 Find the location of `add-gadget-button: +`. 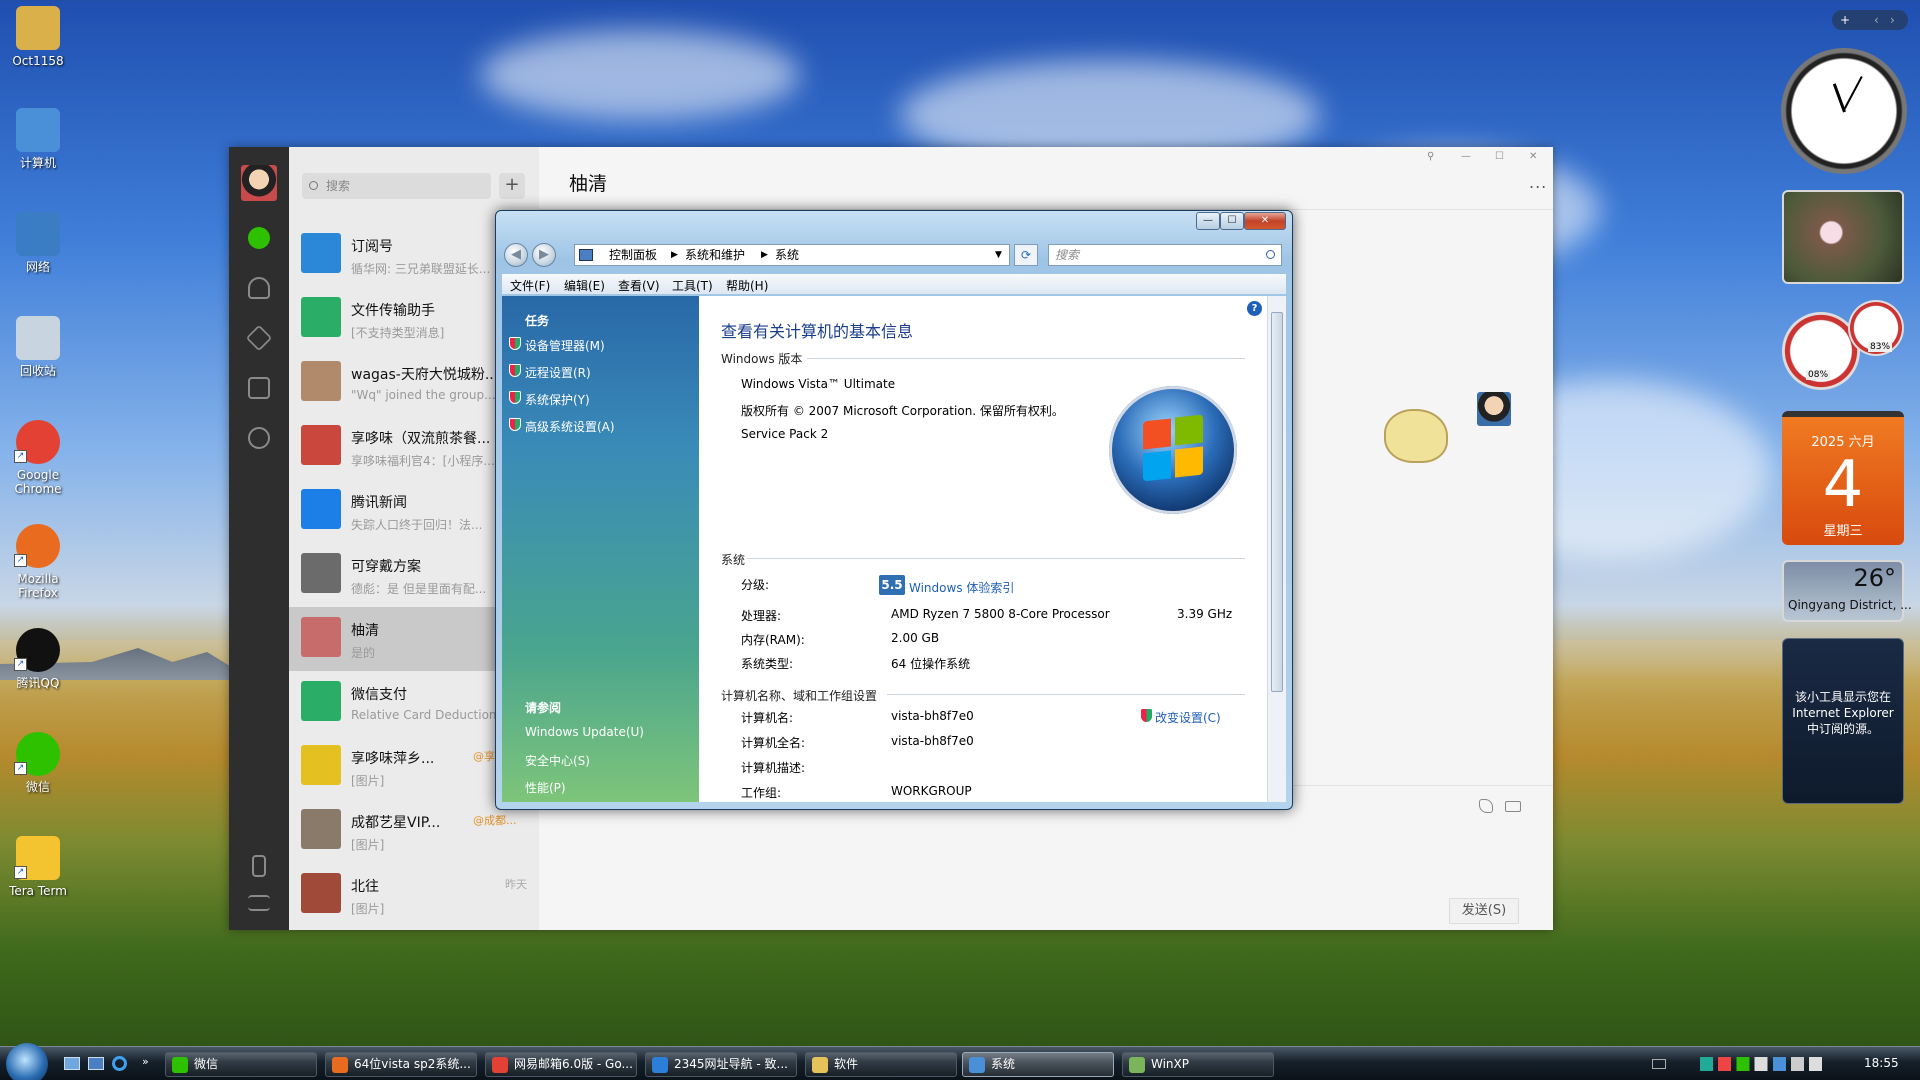

add-gadget-button: + is located at coordinates (1845, 20).